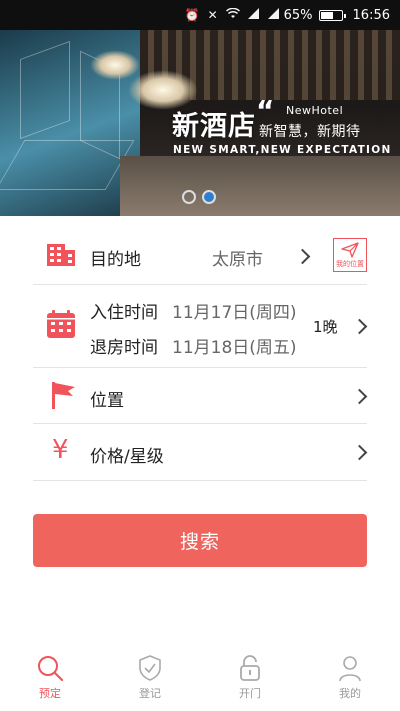 The width and height of the screenshot is (400, 711). What do you see at coordinates (192, 15) in the screenshot?
I see `alarm-icon: ⏰` at bounding box center [192, 15].